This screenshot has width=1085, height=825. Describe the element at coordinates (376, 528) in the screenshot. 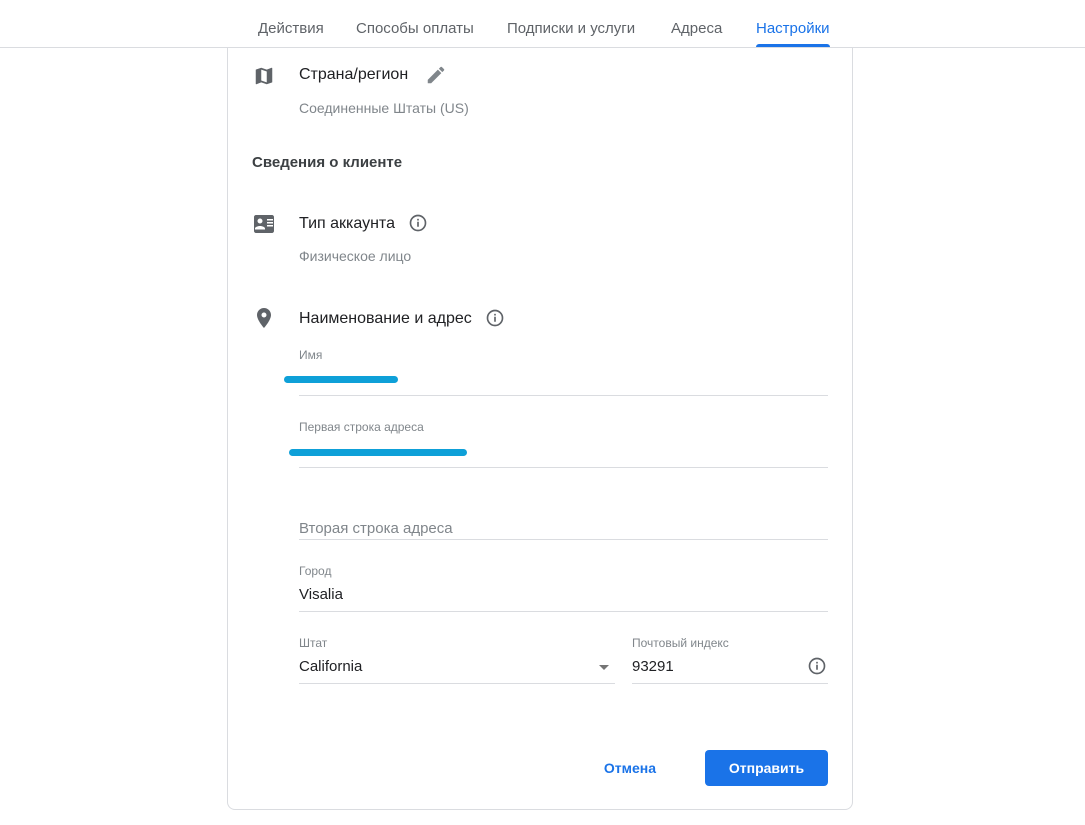

I see `address-line2-placeholder: Вторая строка адреса` at that location.